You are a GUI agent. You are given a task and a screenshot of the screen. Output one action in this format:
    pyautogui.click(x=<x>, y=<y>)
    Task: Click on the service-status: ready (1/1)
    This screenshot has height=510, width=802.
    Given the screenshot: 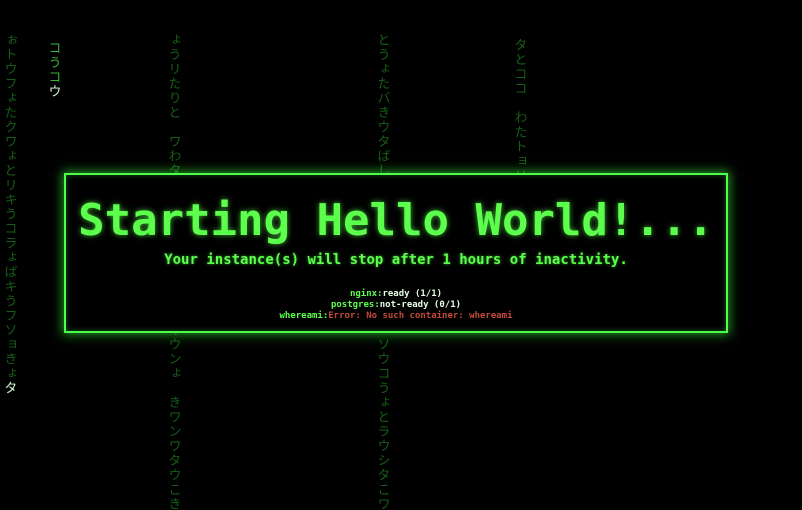 What is the action you would take?
    pyautogui.click(x=412, y=294)
    